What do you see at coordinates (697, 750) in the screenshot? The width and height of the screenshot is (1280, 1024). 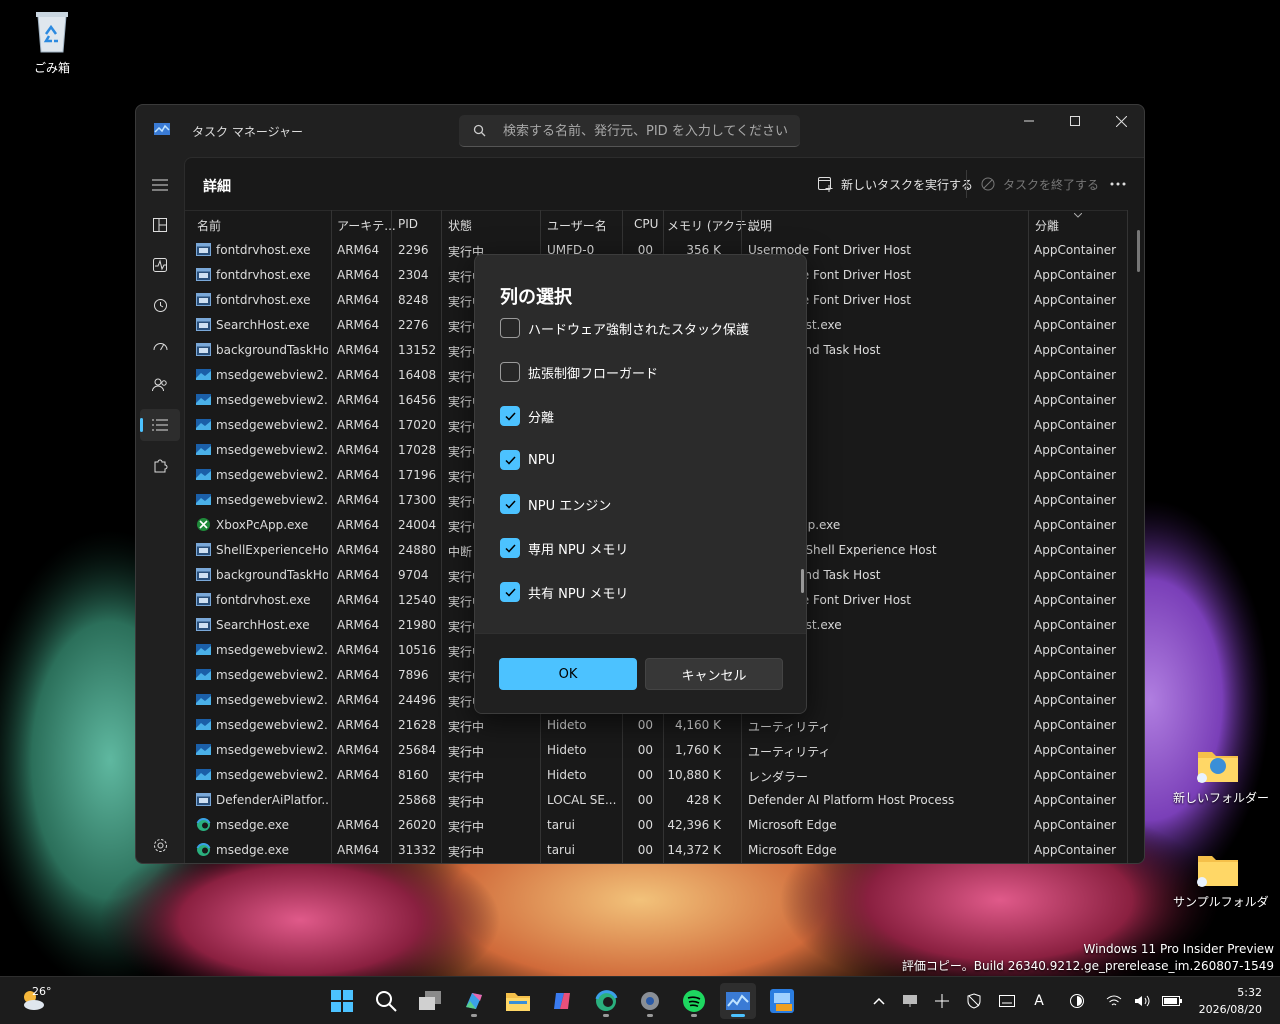 I see `cell-mem: 1,760 K` at bounding box center [697, 750].